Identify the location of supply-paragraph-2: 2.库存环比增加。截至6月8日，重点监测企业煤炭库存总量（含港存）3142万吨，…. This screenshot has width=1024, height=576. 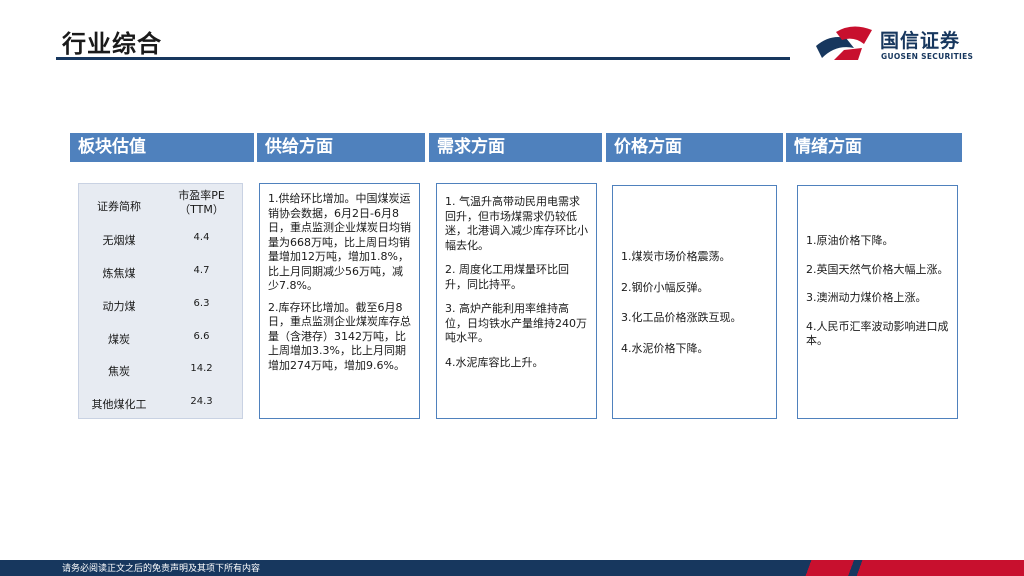
(339, 336).